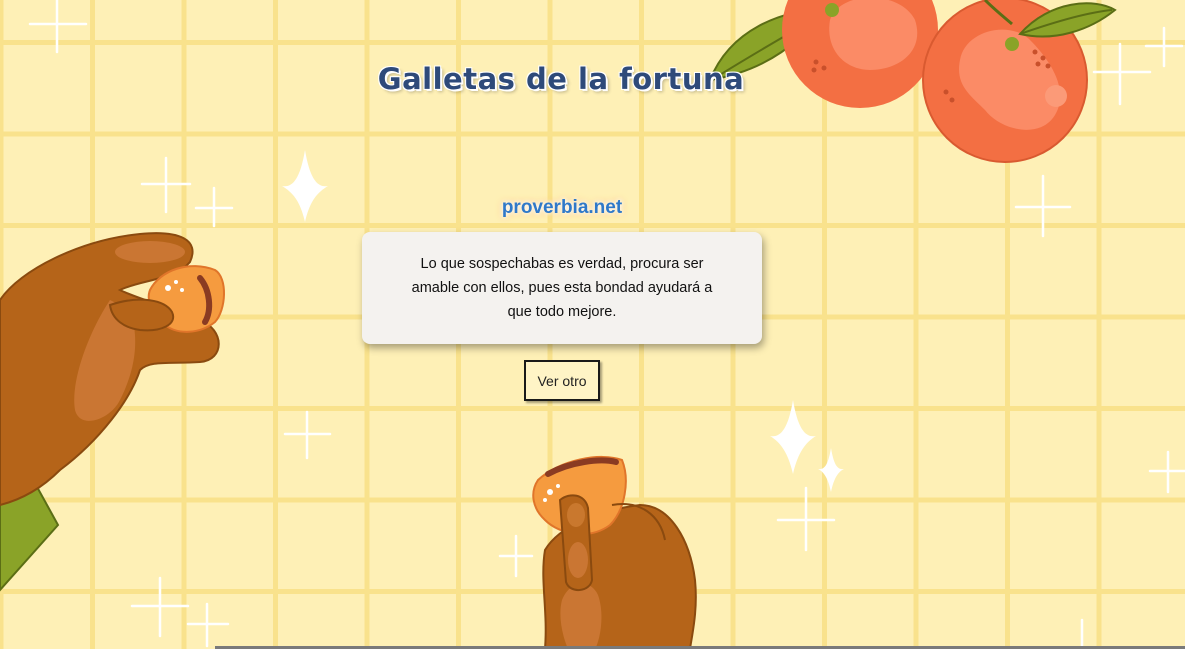  What do you see at coordinates (562, 380) in the screenshot?
I see `see-another-button: Ver otro` at bounding box center [562, 380].